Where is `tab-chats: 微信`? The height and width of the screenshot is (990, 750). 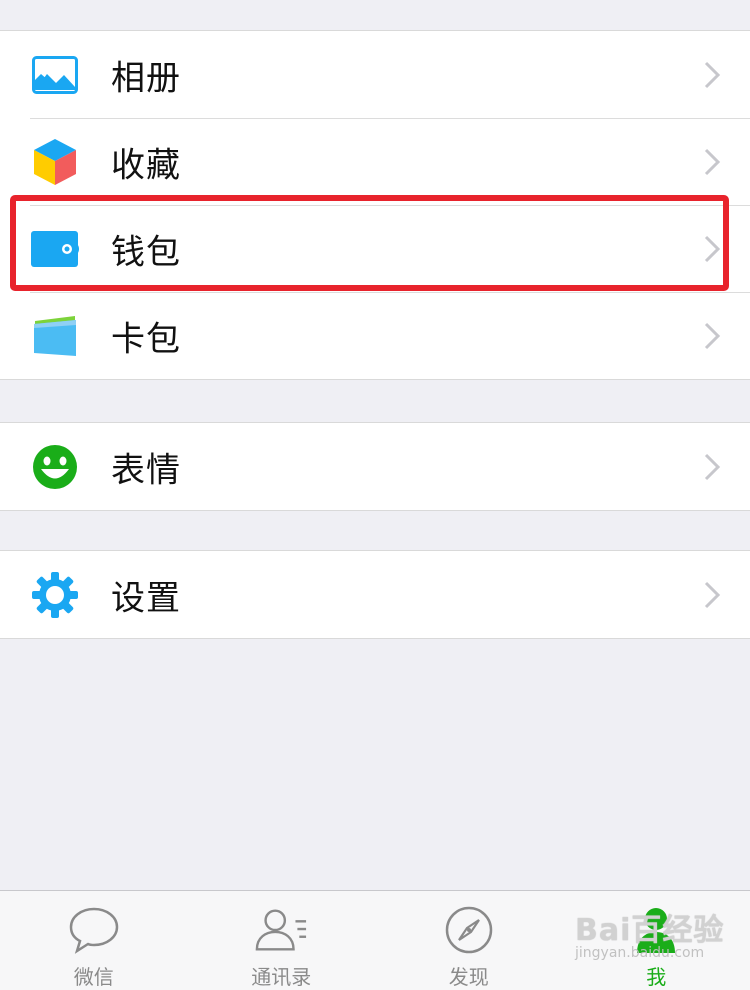 tab-chats: 微信 is located at coordinates (94, 940).